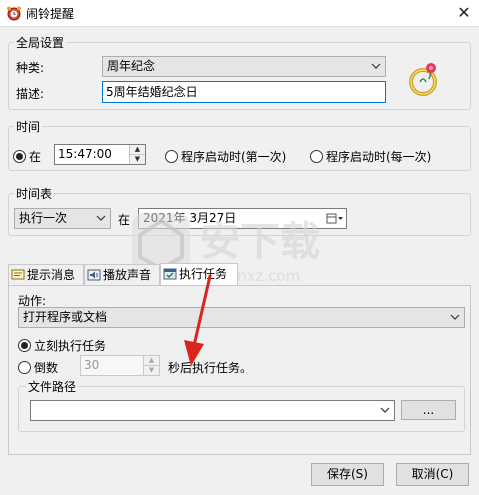 This screenshot has width=479, height=495. What do you see at coordinates (50, 14) in the screenshot?
I see `window-title: 闹铃提醒` at bounding box center [50, 14].